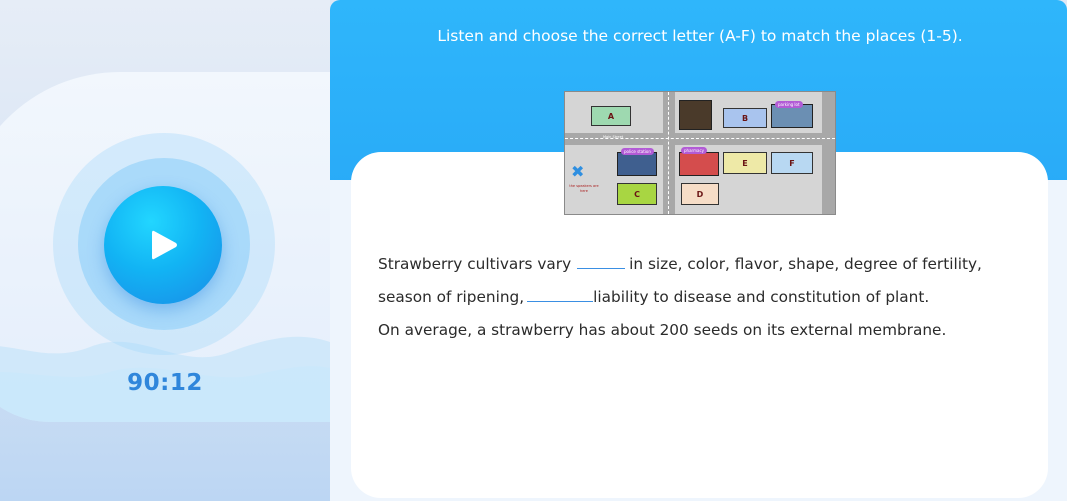 This screenshot has width=1067, height=501. What do you see at coordinates (584, 188) in the screenshot?
I see `speakers-note: the speakers are here` at bounding box center [584, 188].